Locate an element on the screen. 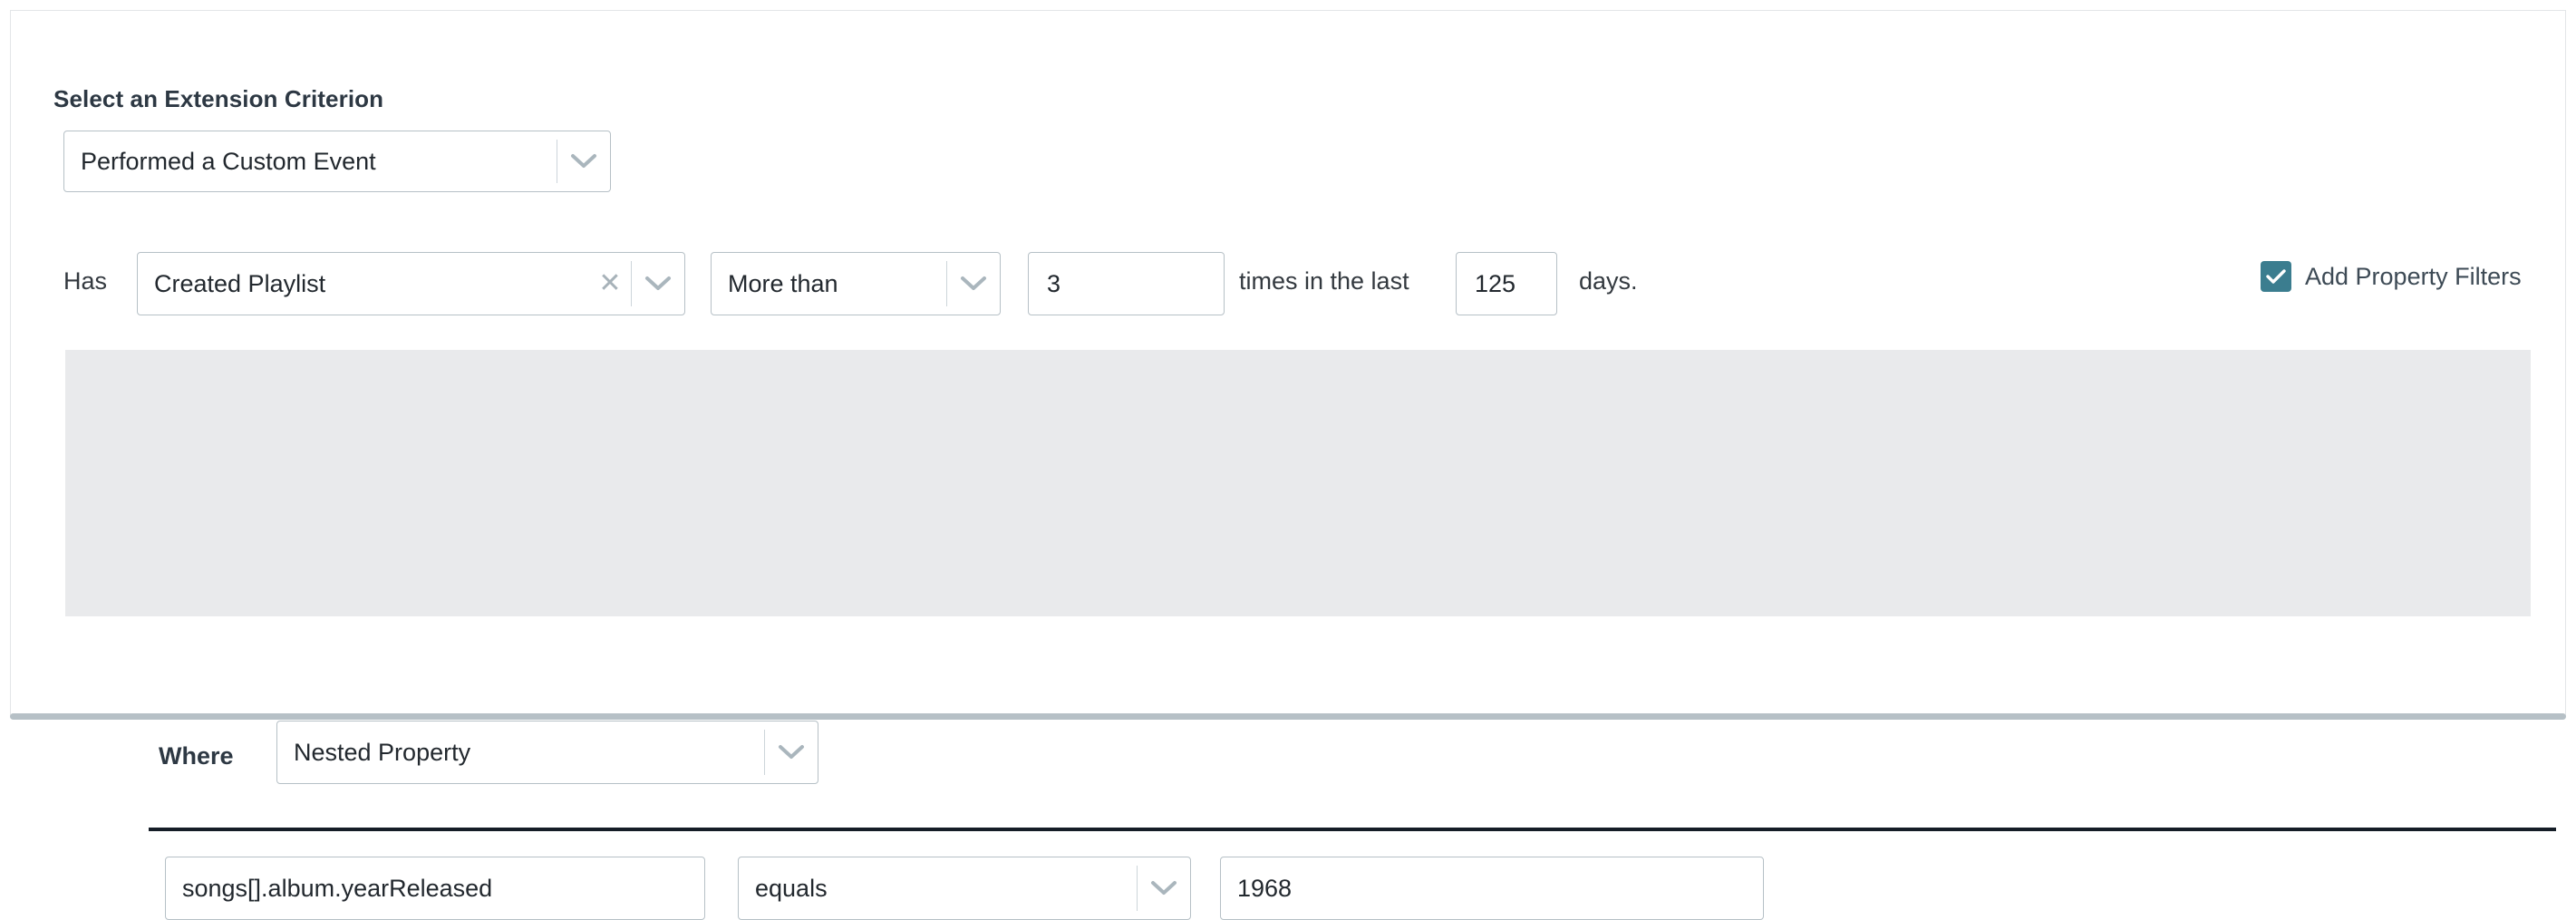 The height and width of the screenshot is (920, 2576). property-operator-select: equals is located at coordinates (964, 888).